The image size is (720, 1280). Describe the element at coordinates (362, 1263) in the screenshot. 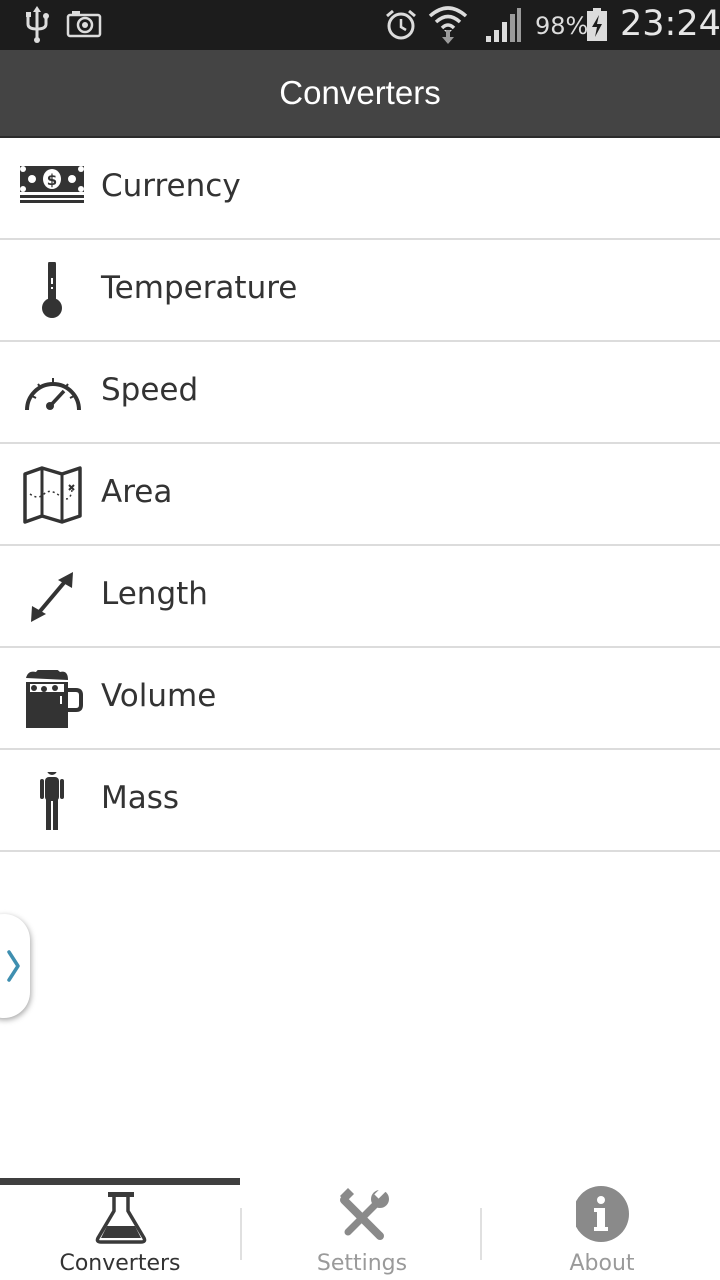

I see `tab-label: Settings` at that location.